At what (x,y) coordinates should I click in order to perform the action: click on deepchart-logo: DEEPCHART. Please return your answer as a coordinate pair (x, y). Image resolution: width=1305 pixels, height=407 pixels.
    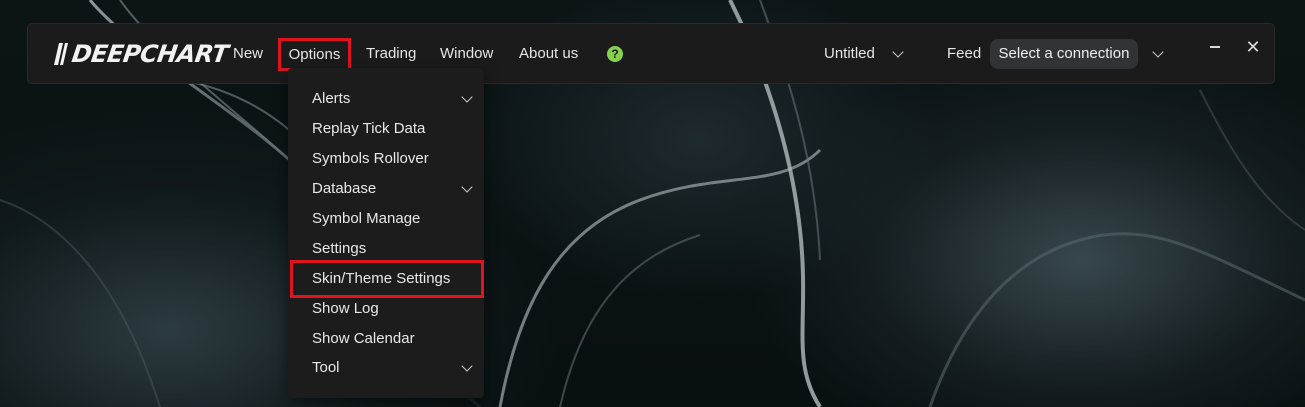
    Looking at the image, I should click on (142, 54).